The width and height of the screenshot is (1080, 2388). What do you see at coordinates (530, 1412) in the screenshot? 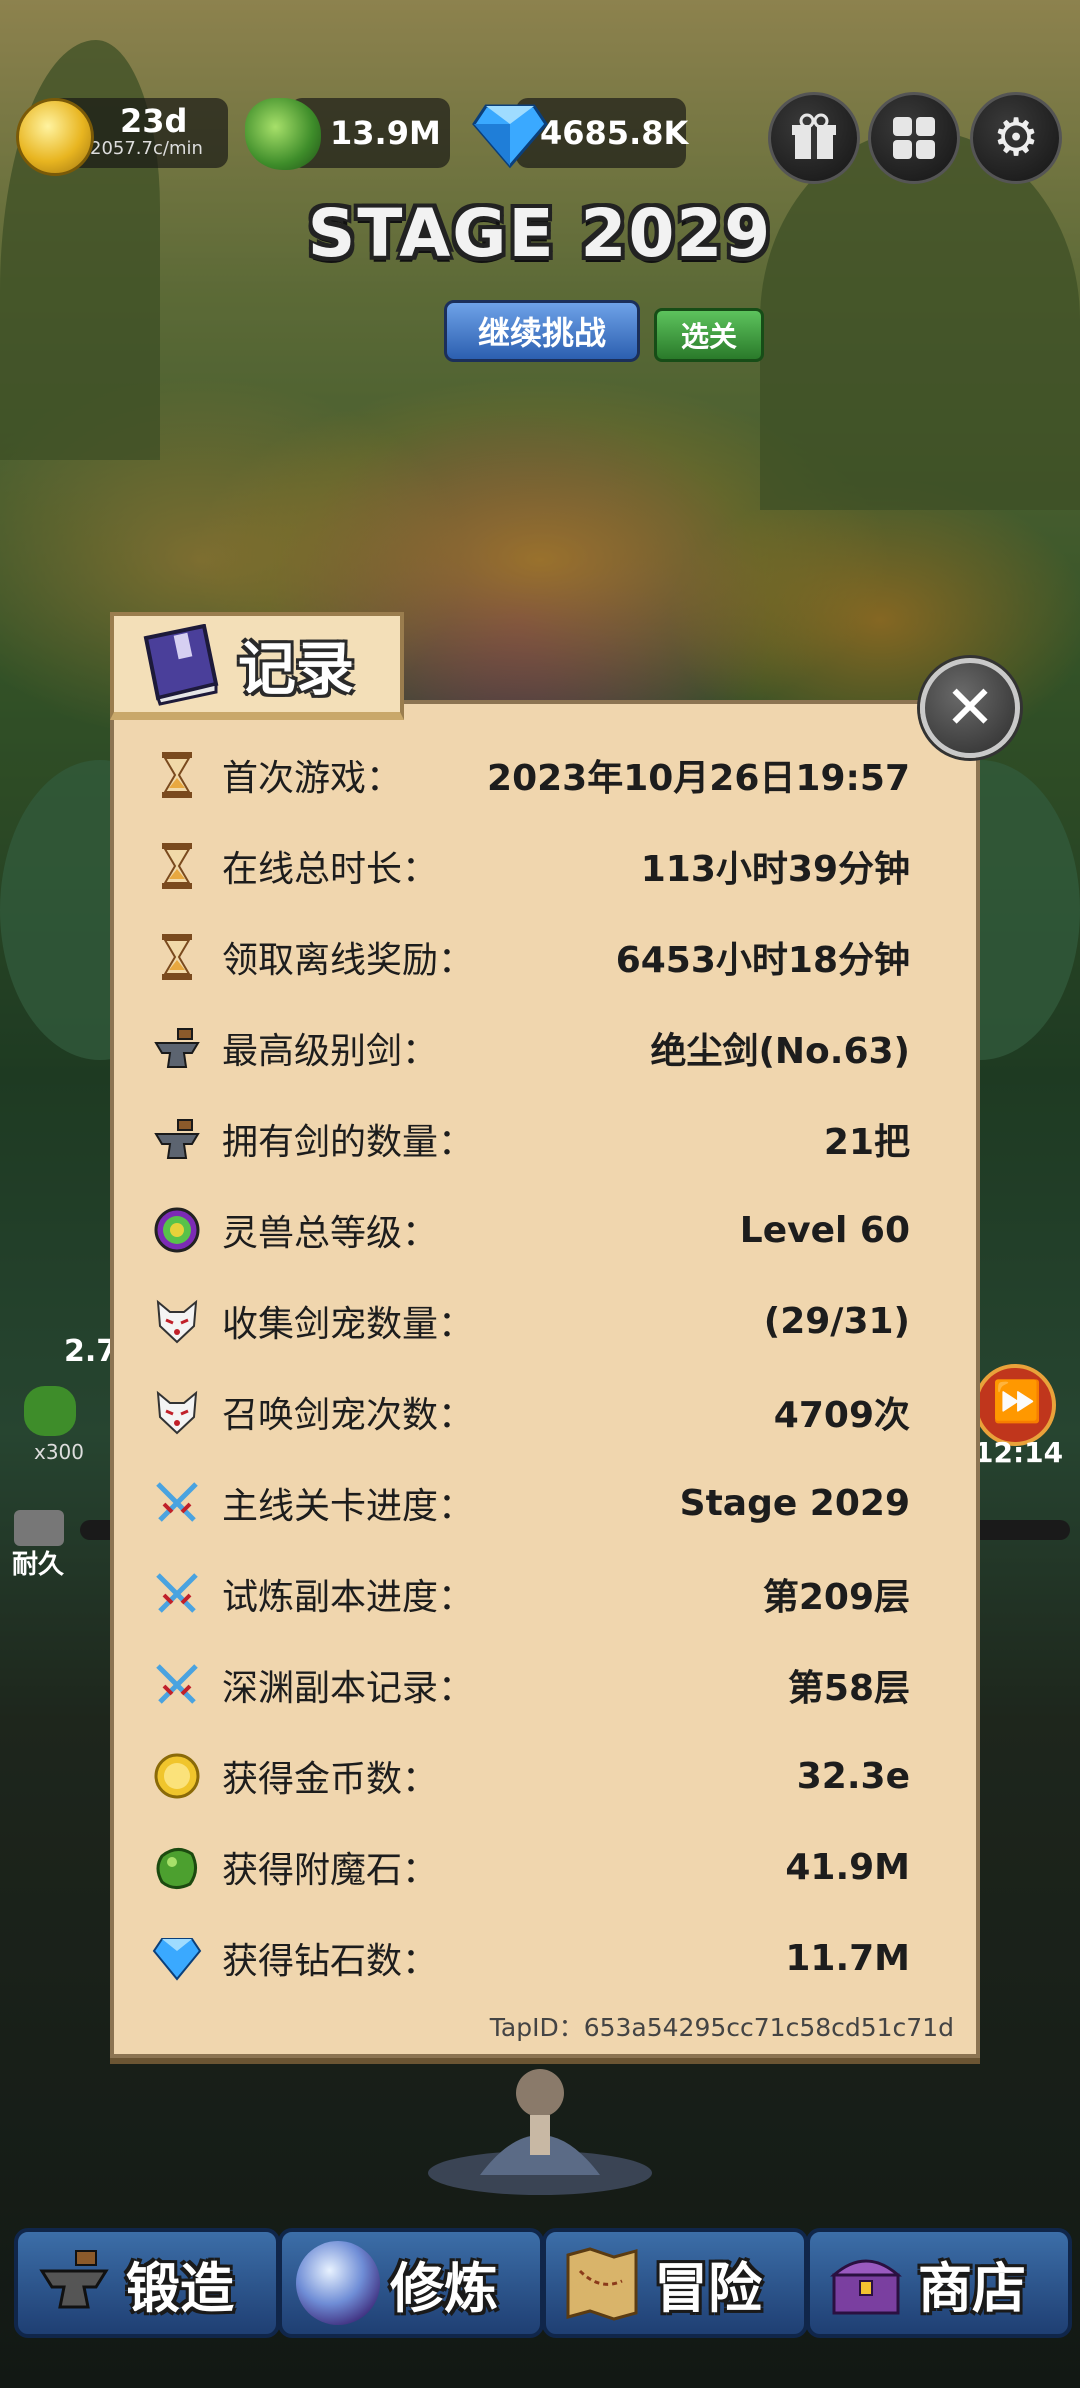
I see `record-row: 召唤剑宠次数： 4709次` at bounding box center [530, 1412].